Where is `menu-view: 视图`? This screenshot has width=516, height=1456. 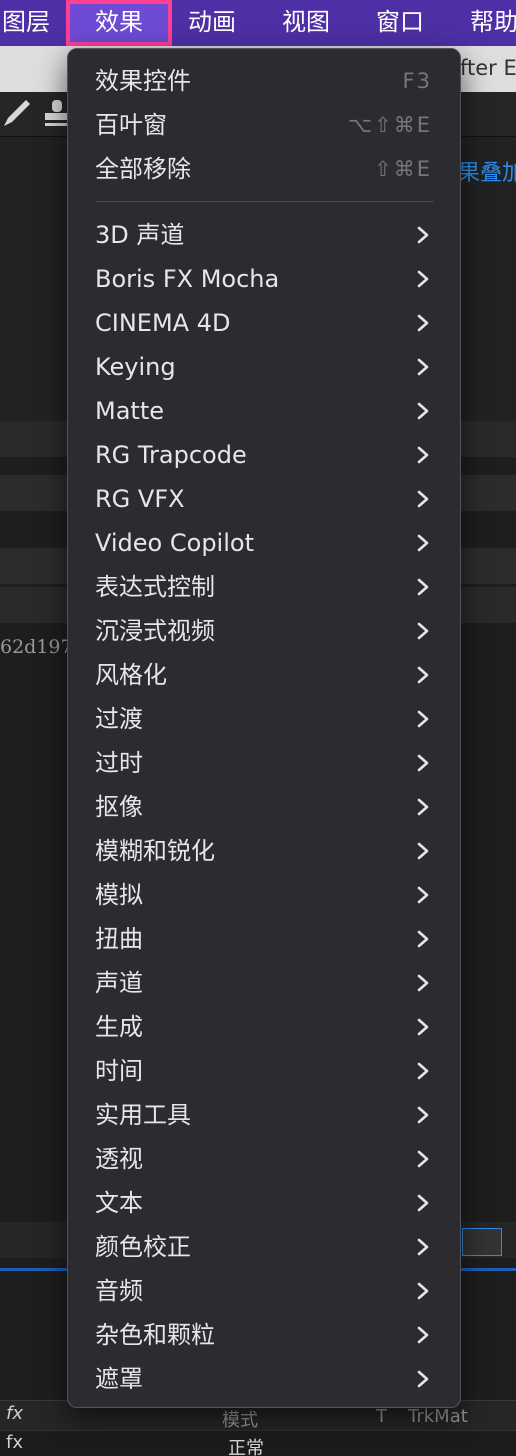 menu-view: 视图 is located at coordinates (306, 23).